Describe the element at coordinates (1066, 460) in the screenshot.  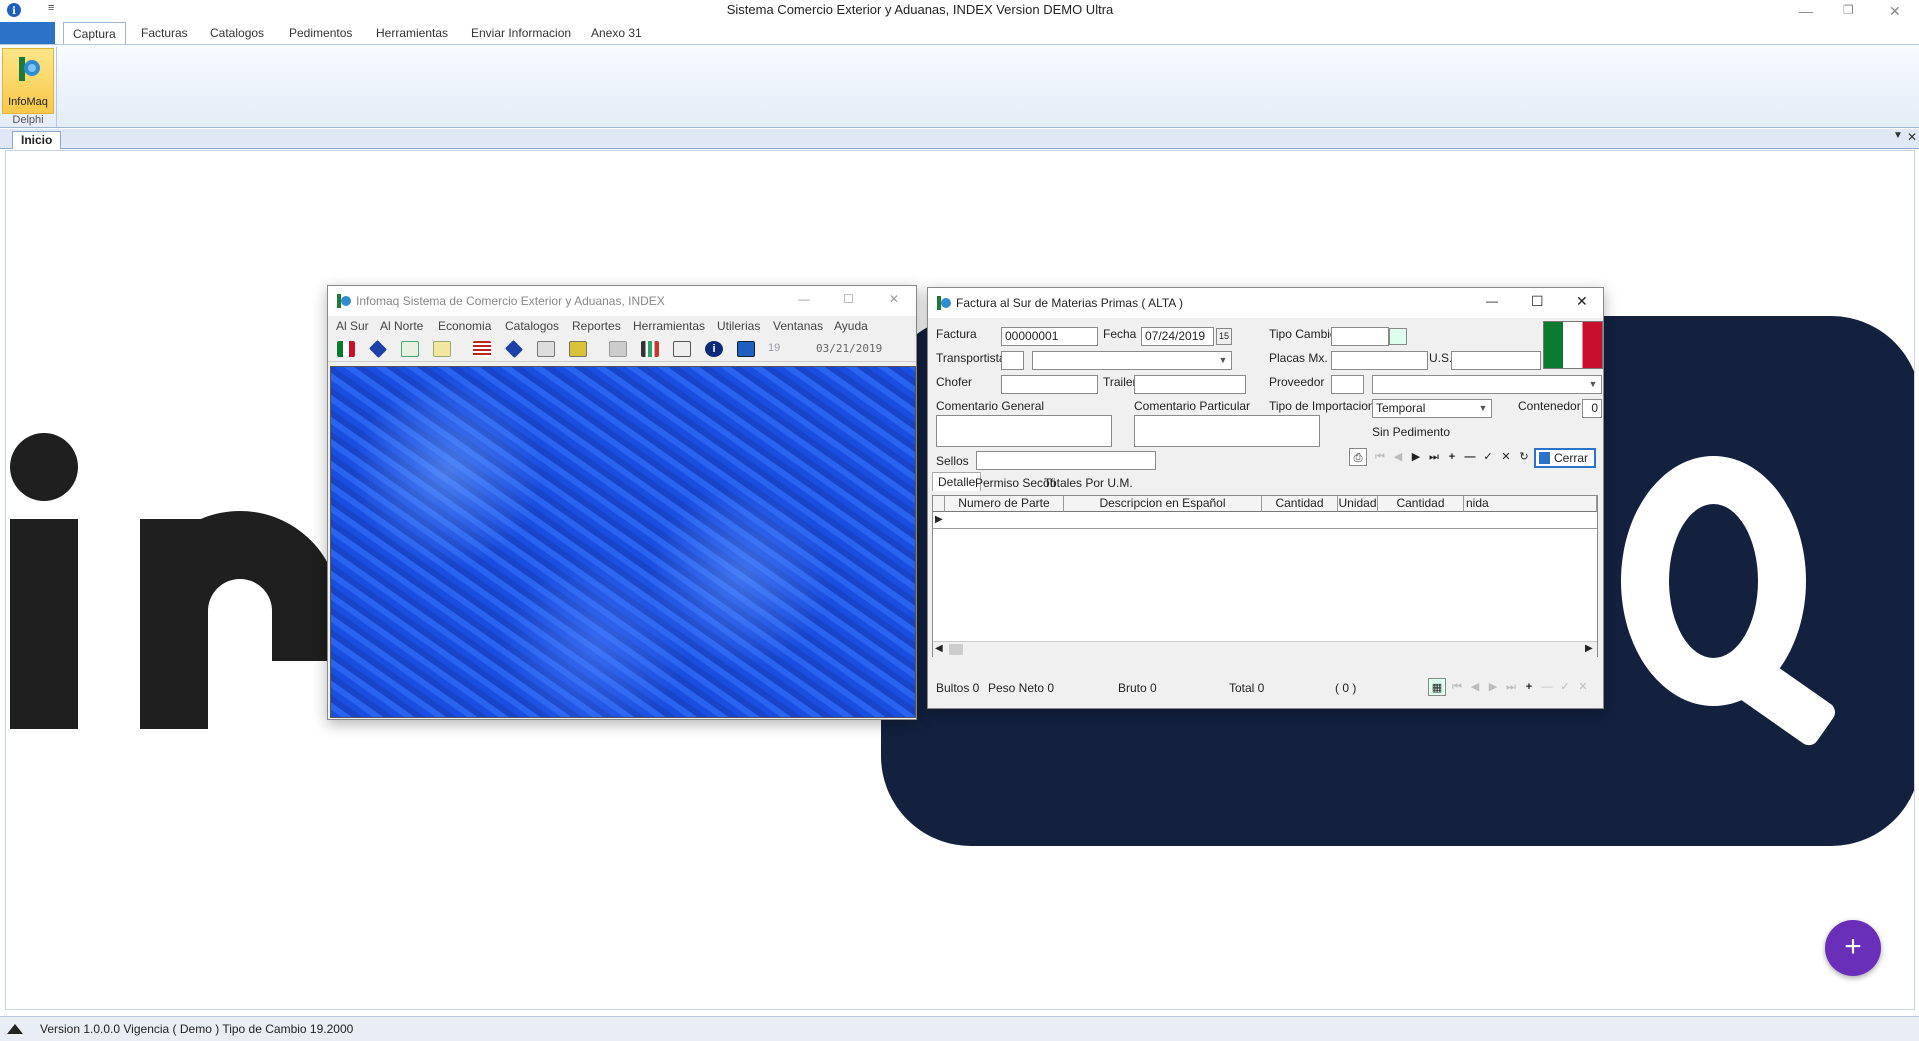
I see `sellos-input` at that location.